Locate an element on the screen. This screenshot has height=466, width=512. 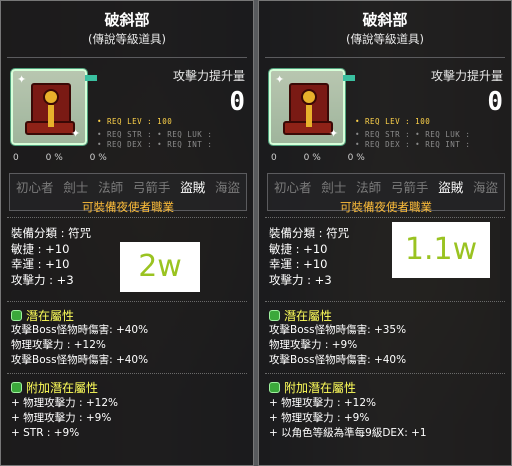
price-label: 2w is located at coordinates (160, 267).